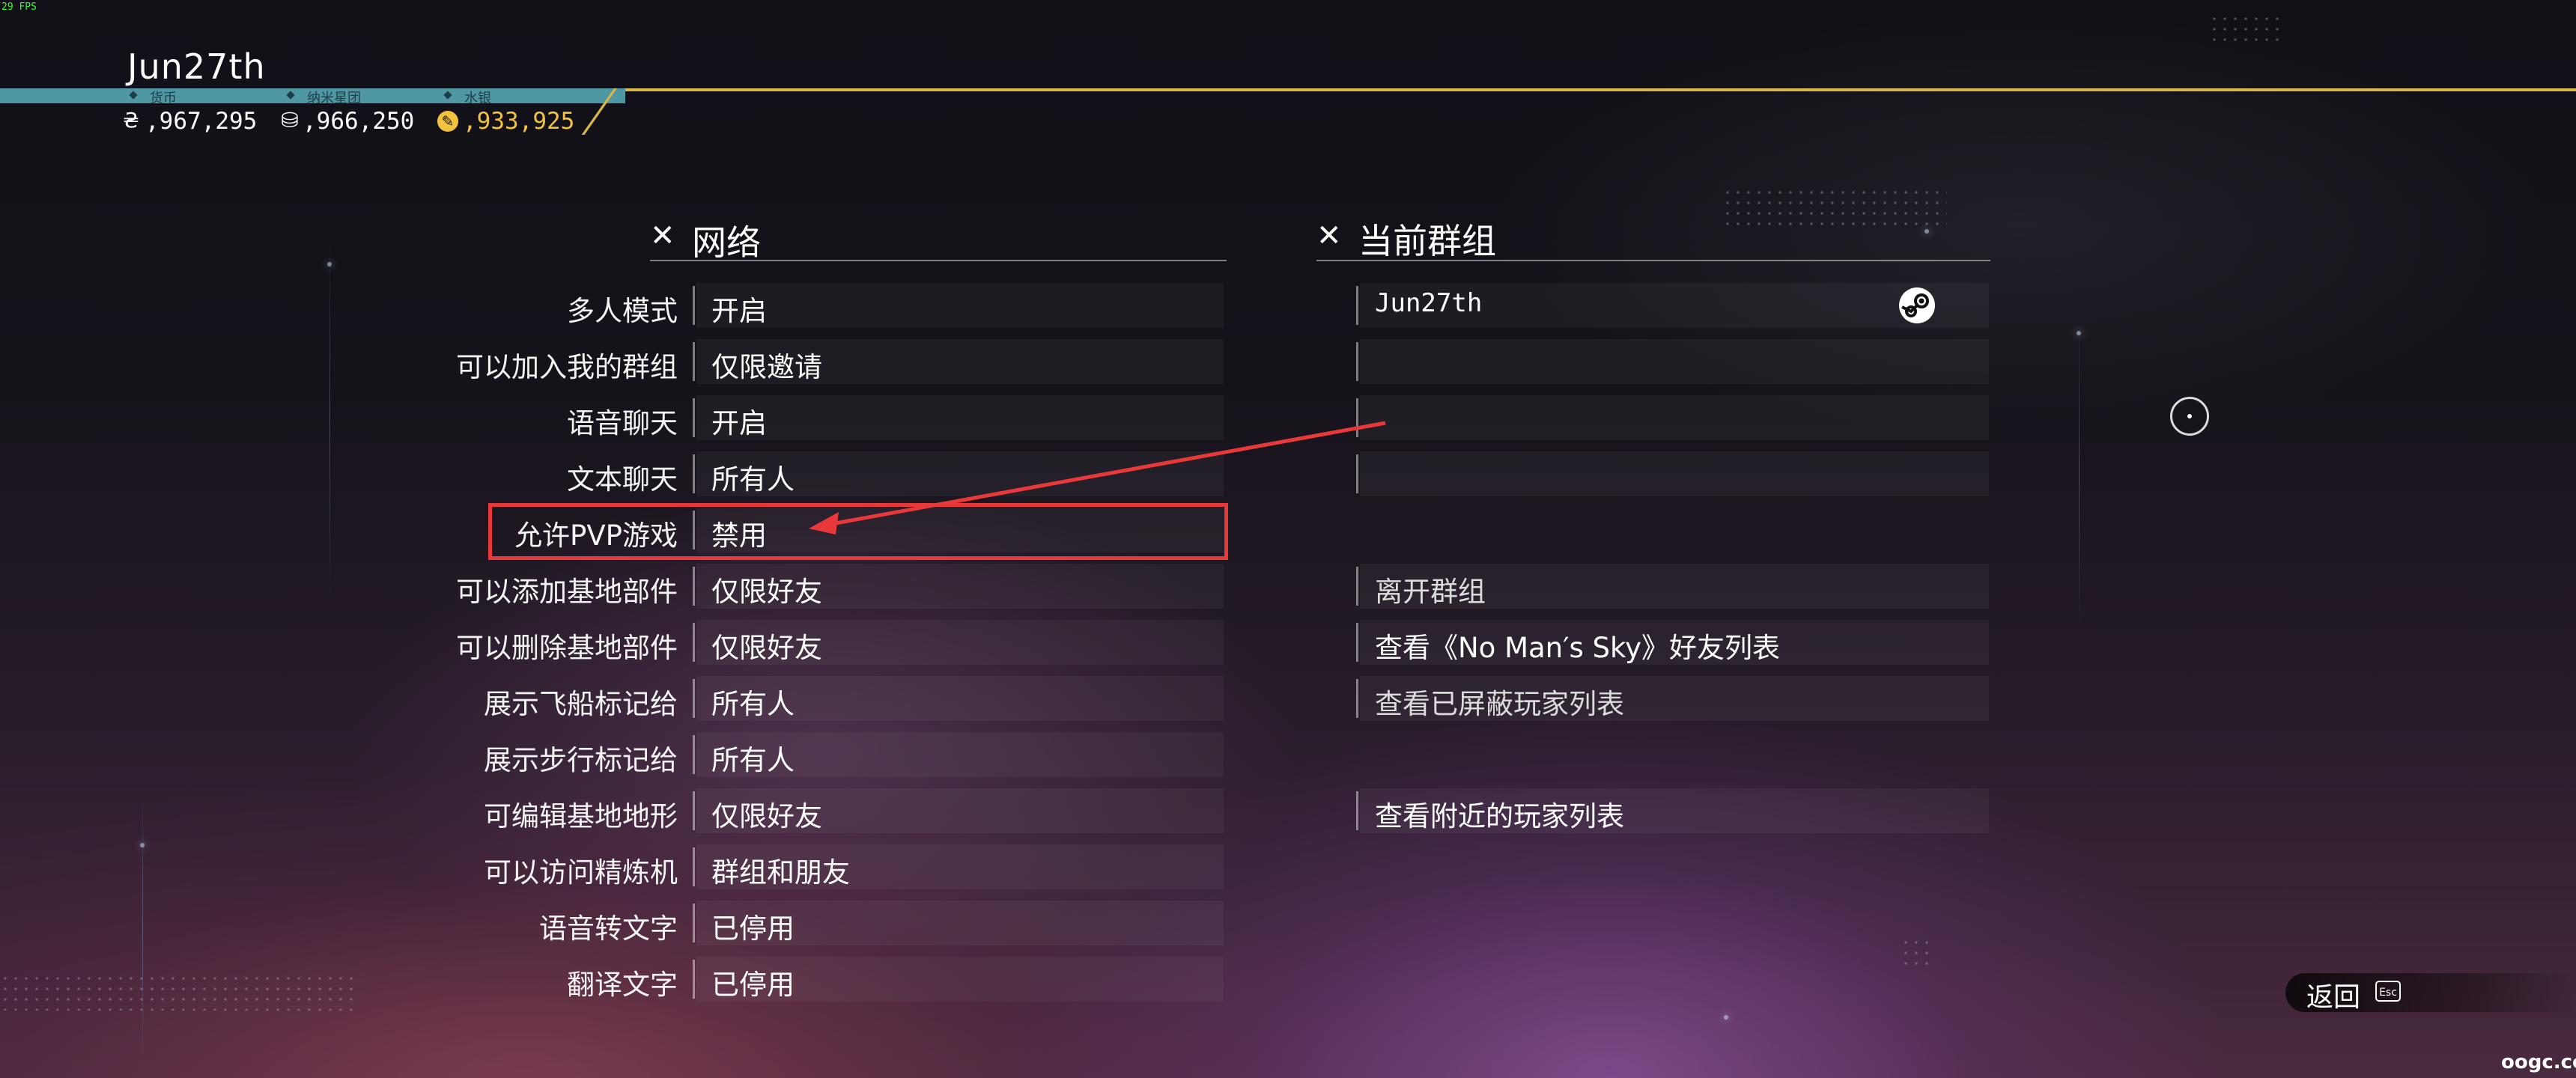 This screenshot has height=1078, width=2576. I want to click on group-member-name: Jun27th, so click(1429, 303).